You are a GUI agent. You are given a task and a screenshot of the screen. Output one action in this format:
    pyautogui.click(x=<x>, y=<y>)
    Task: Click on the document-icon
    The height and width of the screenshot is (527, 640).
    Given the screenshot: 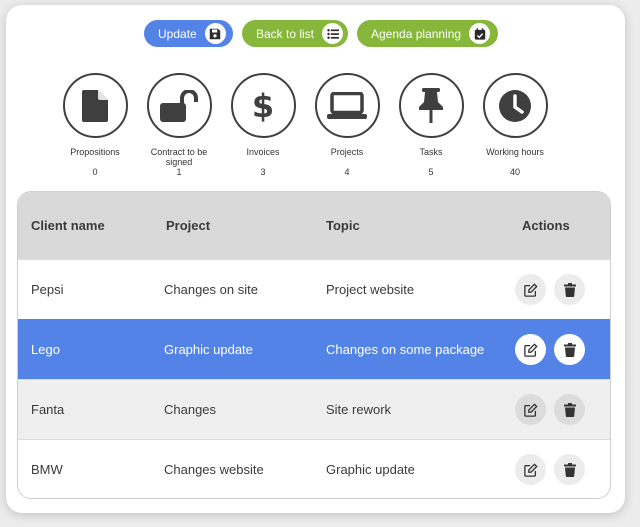 What is the action you would take?
    pyautogui.click(x=95, y=105)
    